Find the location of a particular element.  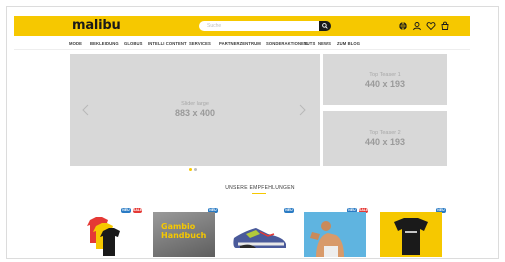

slider-size: 883 x 400 is located at coordinates (195, 113).